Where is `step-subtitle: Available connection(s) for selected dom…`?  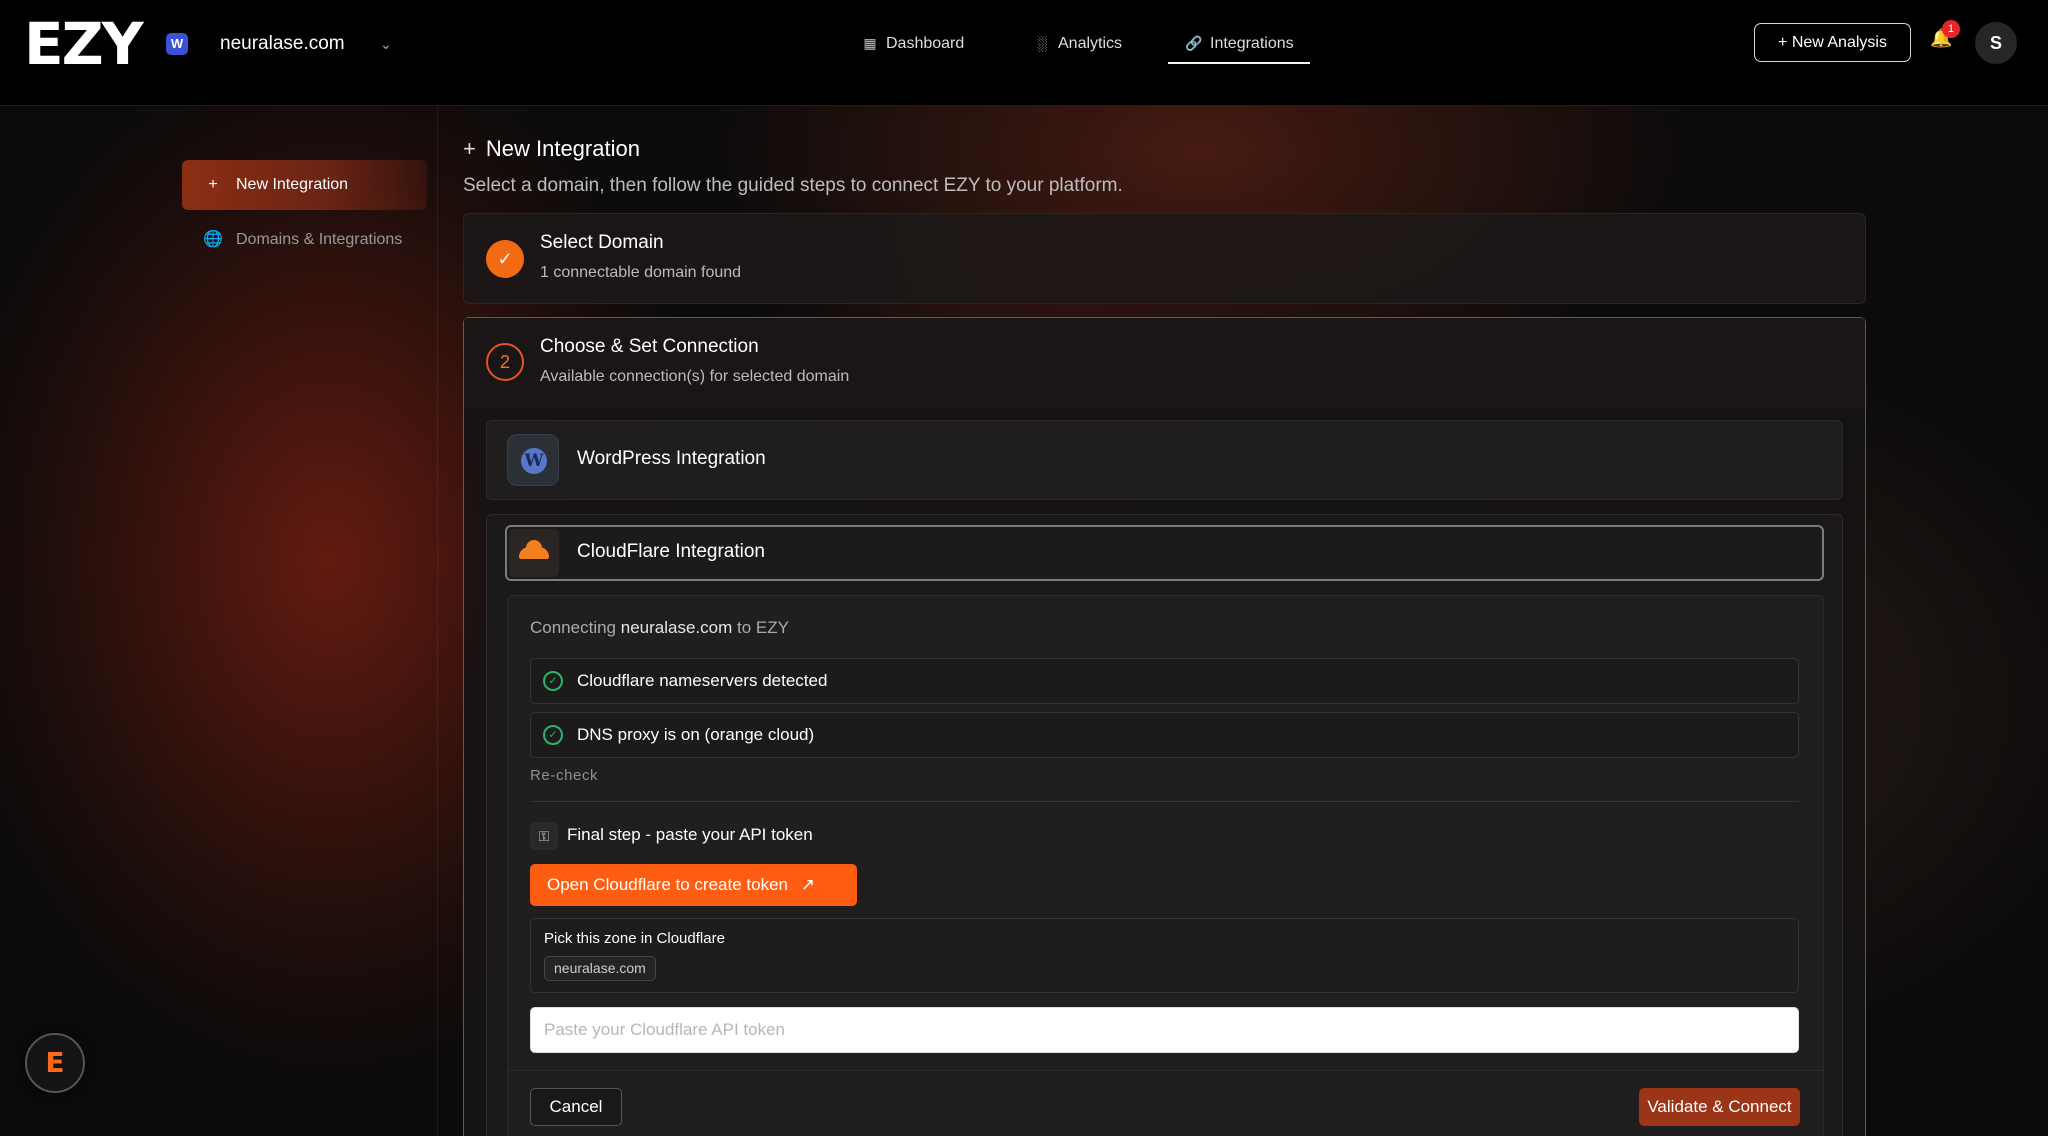
step-subtitle: Available connection(s) for selected dom… is located at coordinates (695, 376).